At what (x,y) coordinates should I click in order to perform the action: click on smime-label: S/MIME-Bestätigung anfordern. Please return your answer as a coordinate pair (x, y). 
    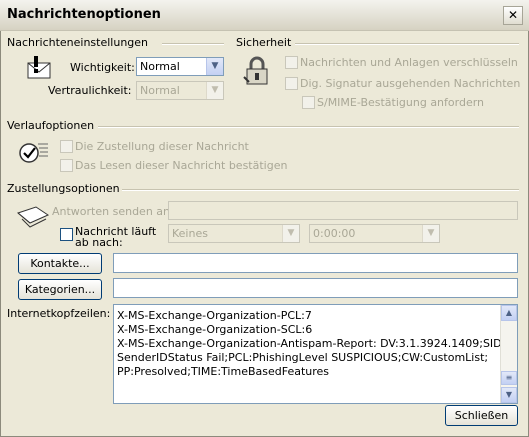
    Looking at the image, I should click on (401, 102).